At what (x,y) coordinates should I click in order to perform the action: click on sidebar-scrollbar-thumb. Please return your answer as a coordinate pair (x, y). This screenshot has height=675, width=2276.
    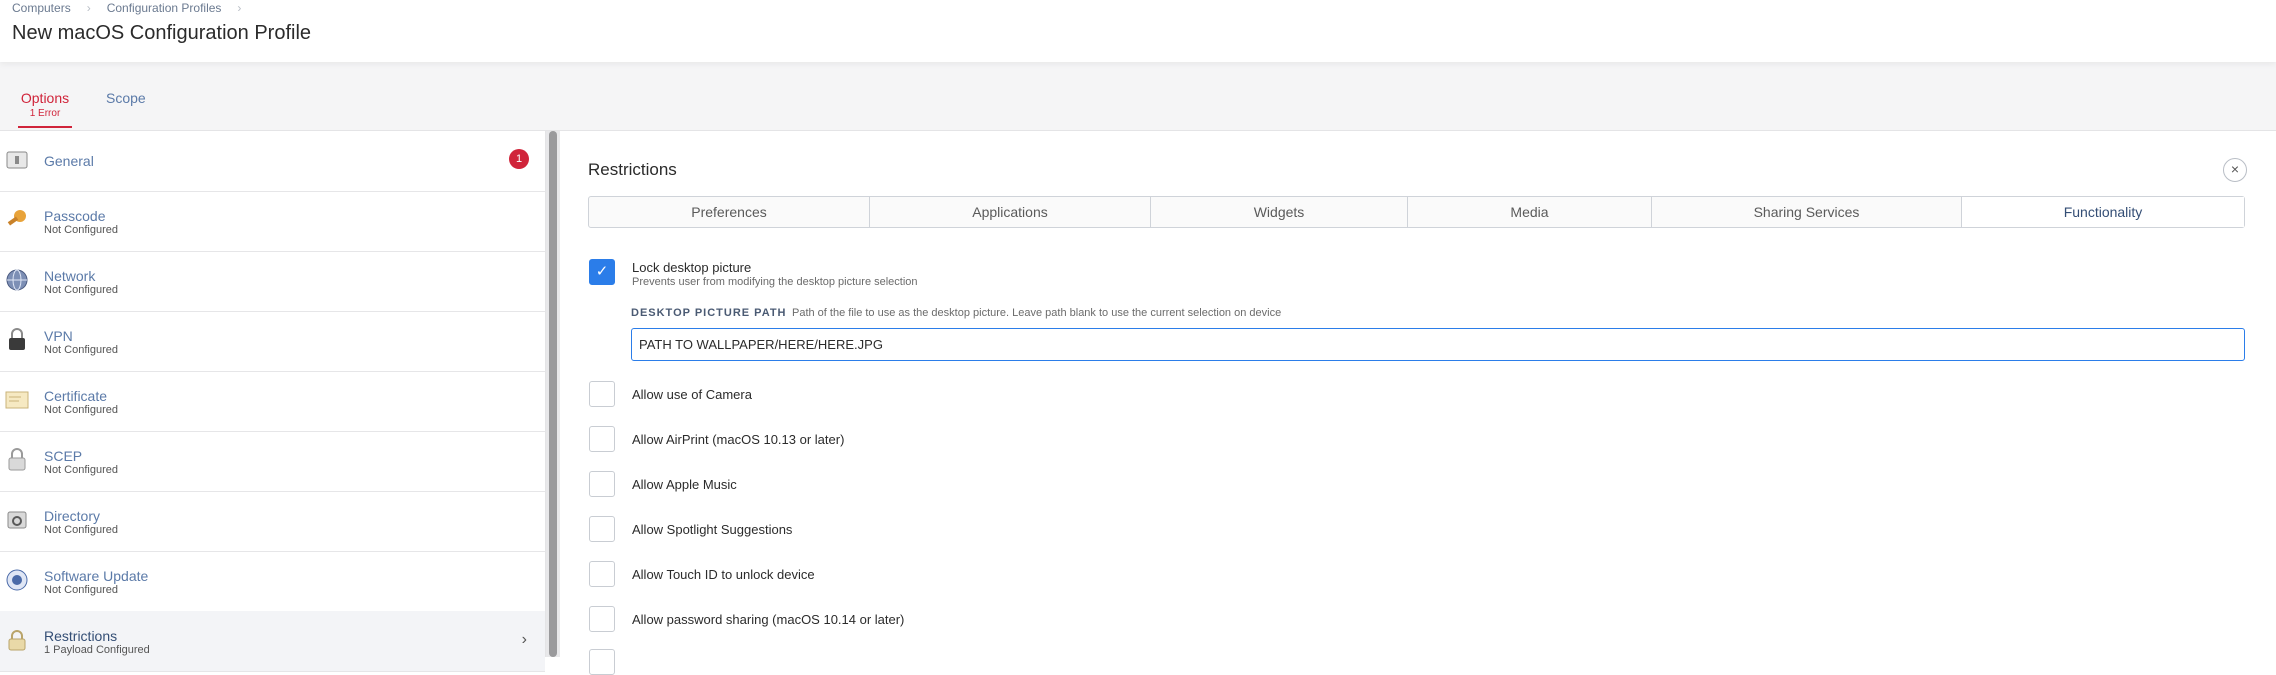
    Looking at the image, I should click on (553, 394).